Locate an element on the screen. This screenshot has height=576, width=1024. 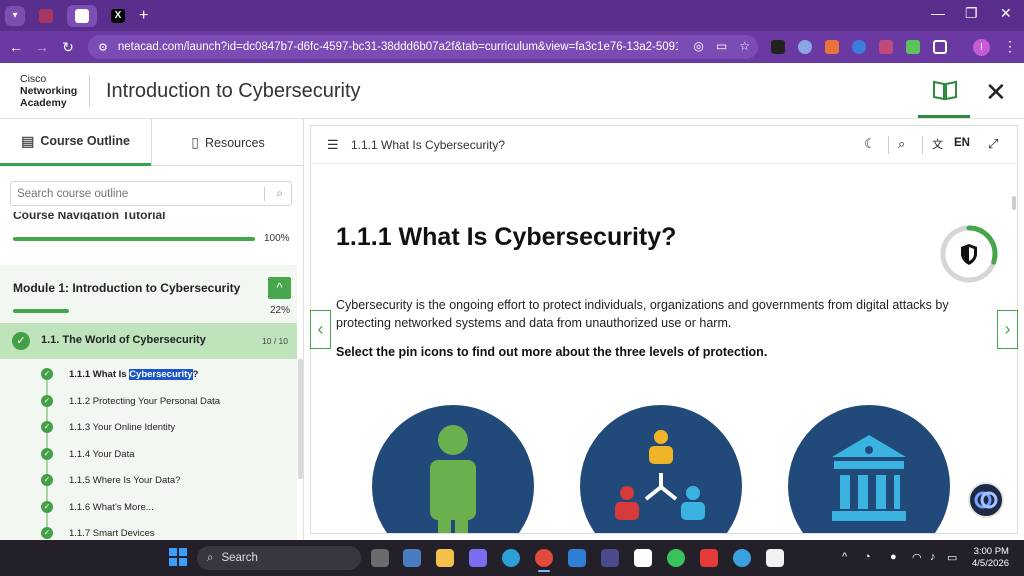
previous-page-button: ‹ is located at coordinates (320, 329).